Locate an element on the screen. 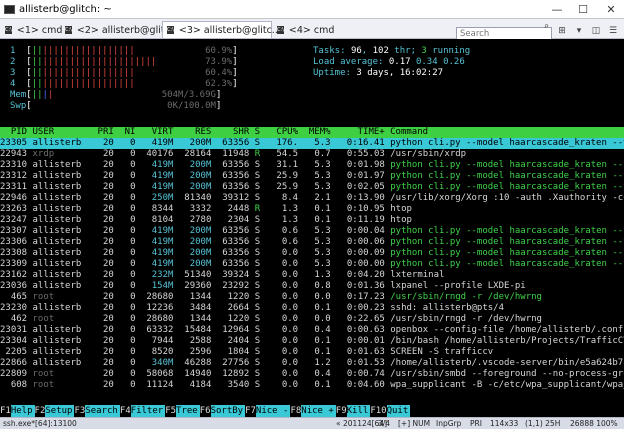  add-tab-icon: ⊞ is located at coordinates (562, 31).